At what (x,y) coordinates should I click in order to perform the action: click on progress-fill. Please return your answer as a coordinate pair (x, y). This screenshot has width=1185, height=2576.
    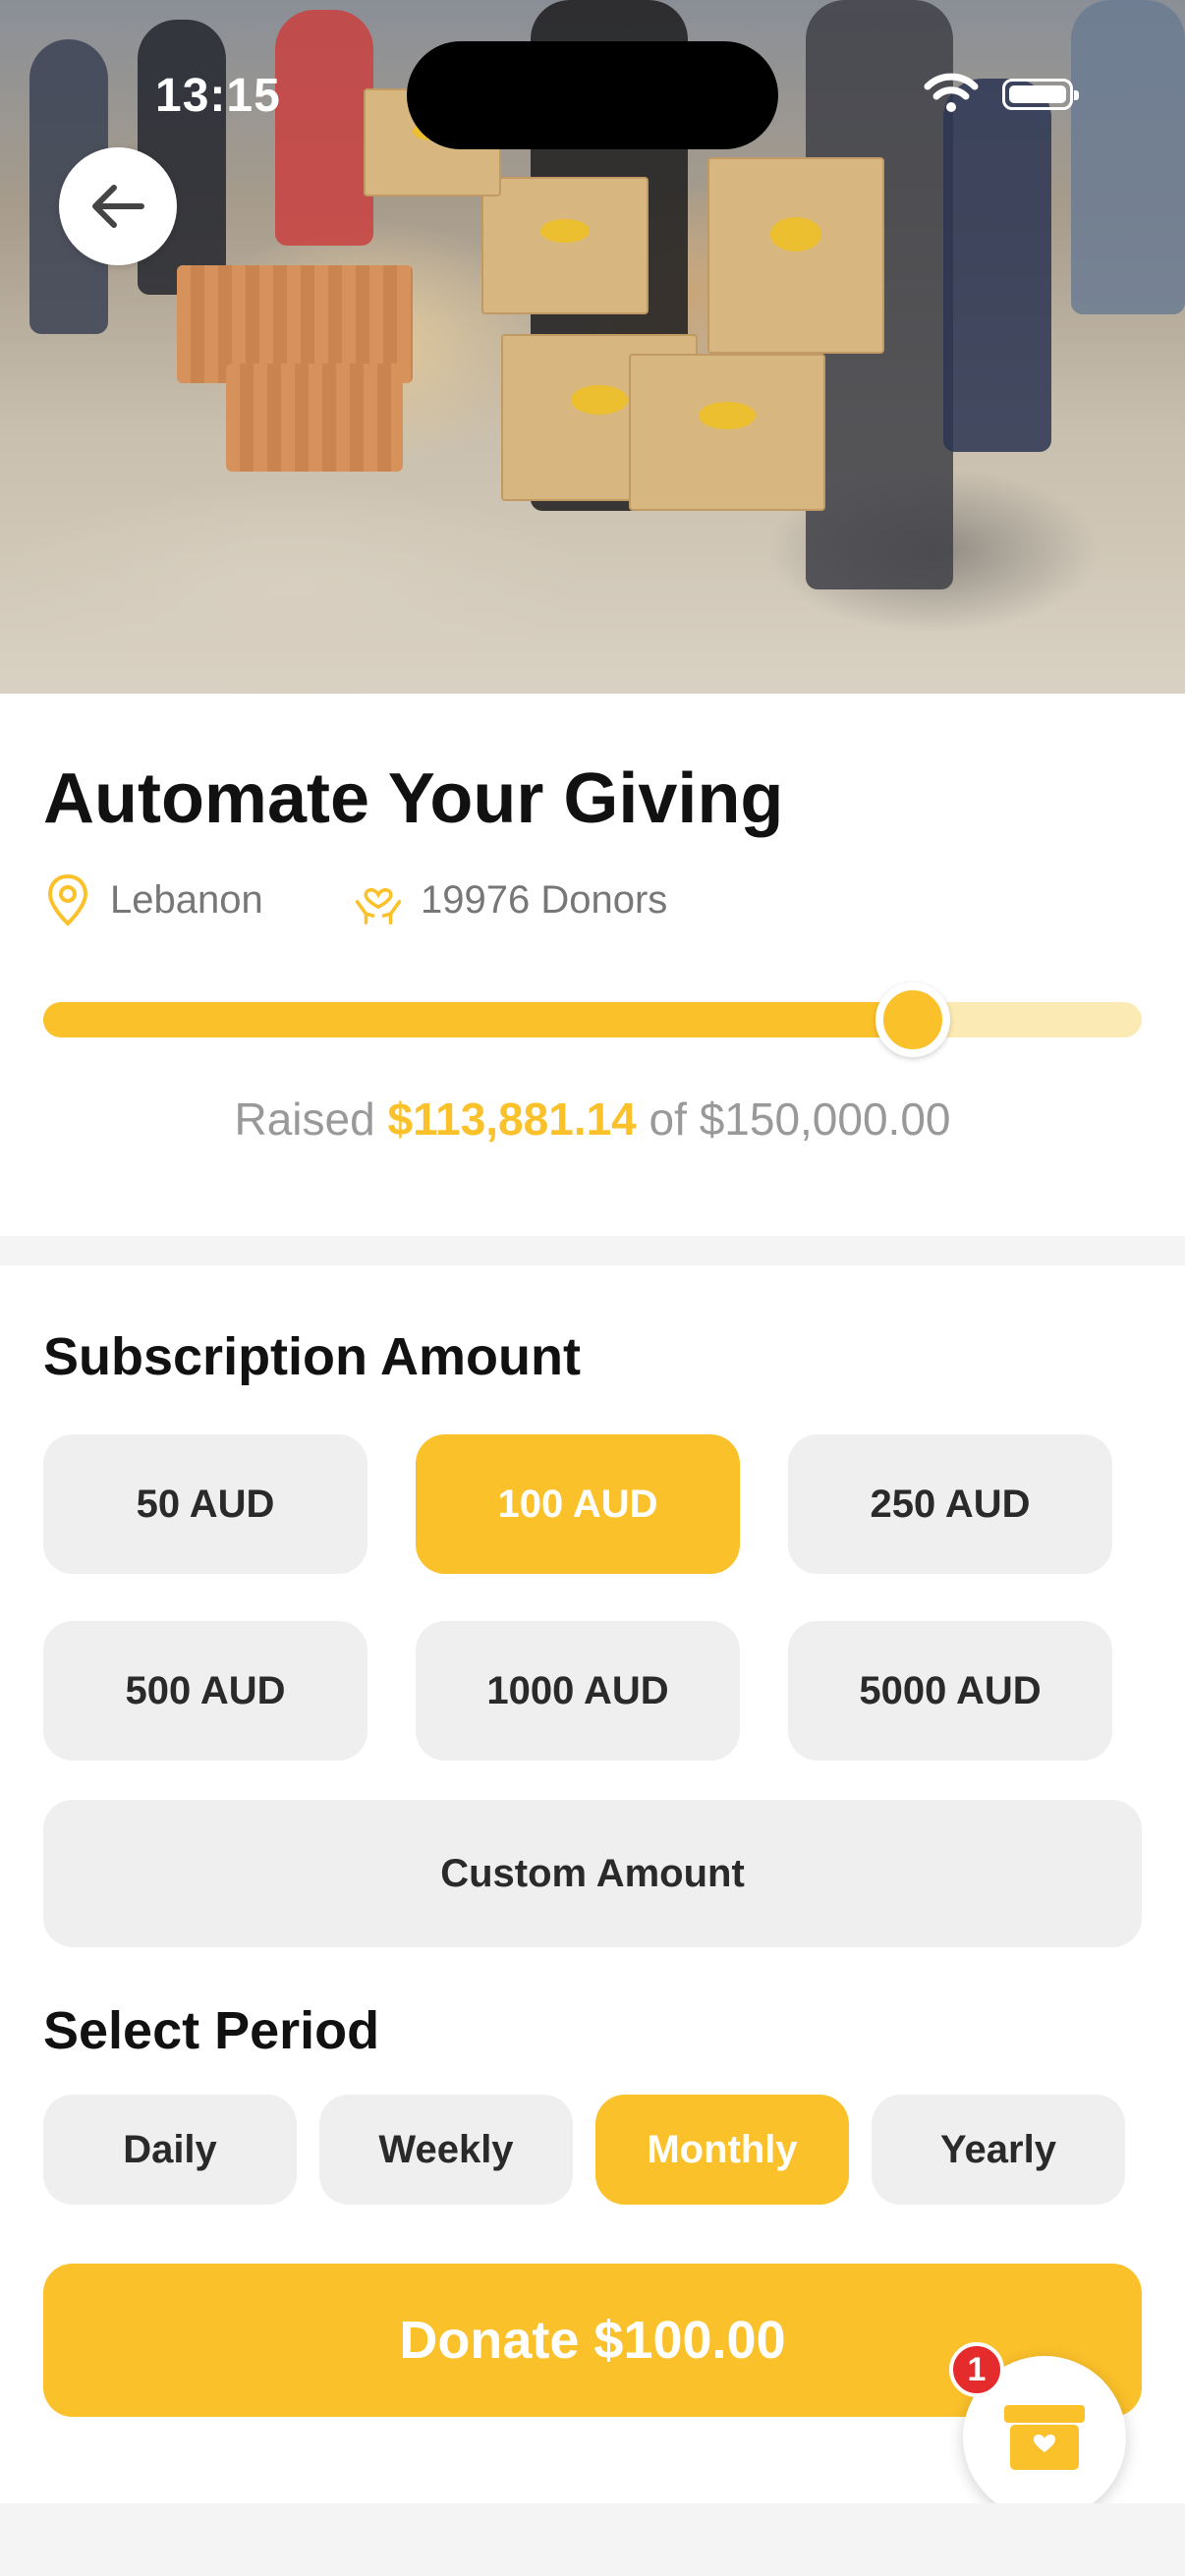
    Looking at the image, I should click on (479, 1019).